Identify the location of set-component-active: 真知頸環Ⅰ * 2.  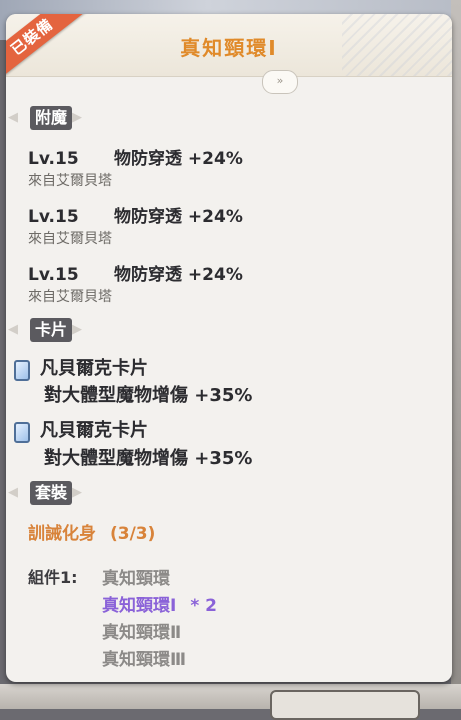
(159, 603).